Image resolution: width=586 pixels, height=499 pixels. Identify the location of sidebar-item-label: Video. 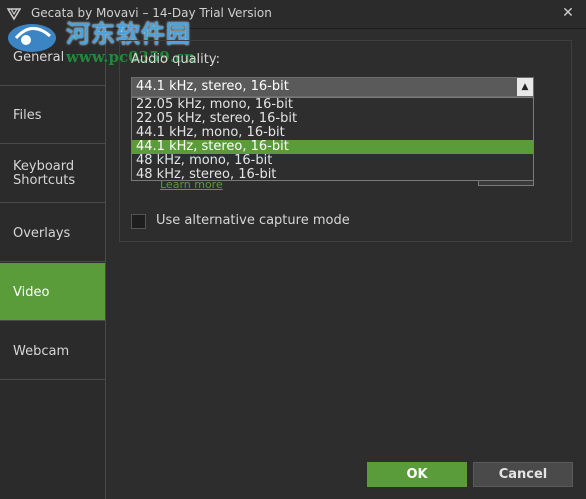
(31, 292).